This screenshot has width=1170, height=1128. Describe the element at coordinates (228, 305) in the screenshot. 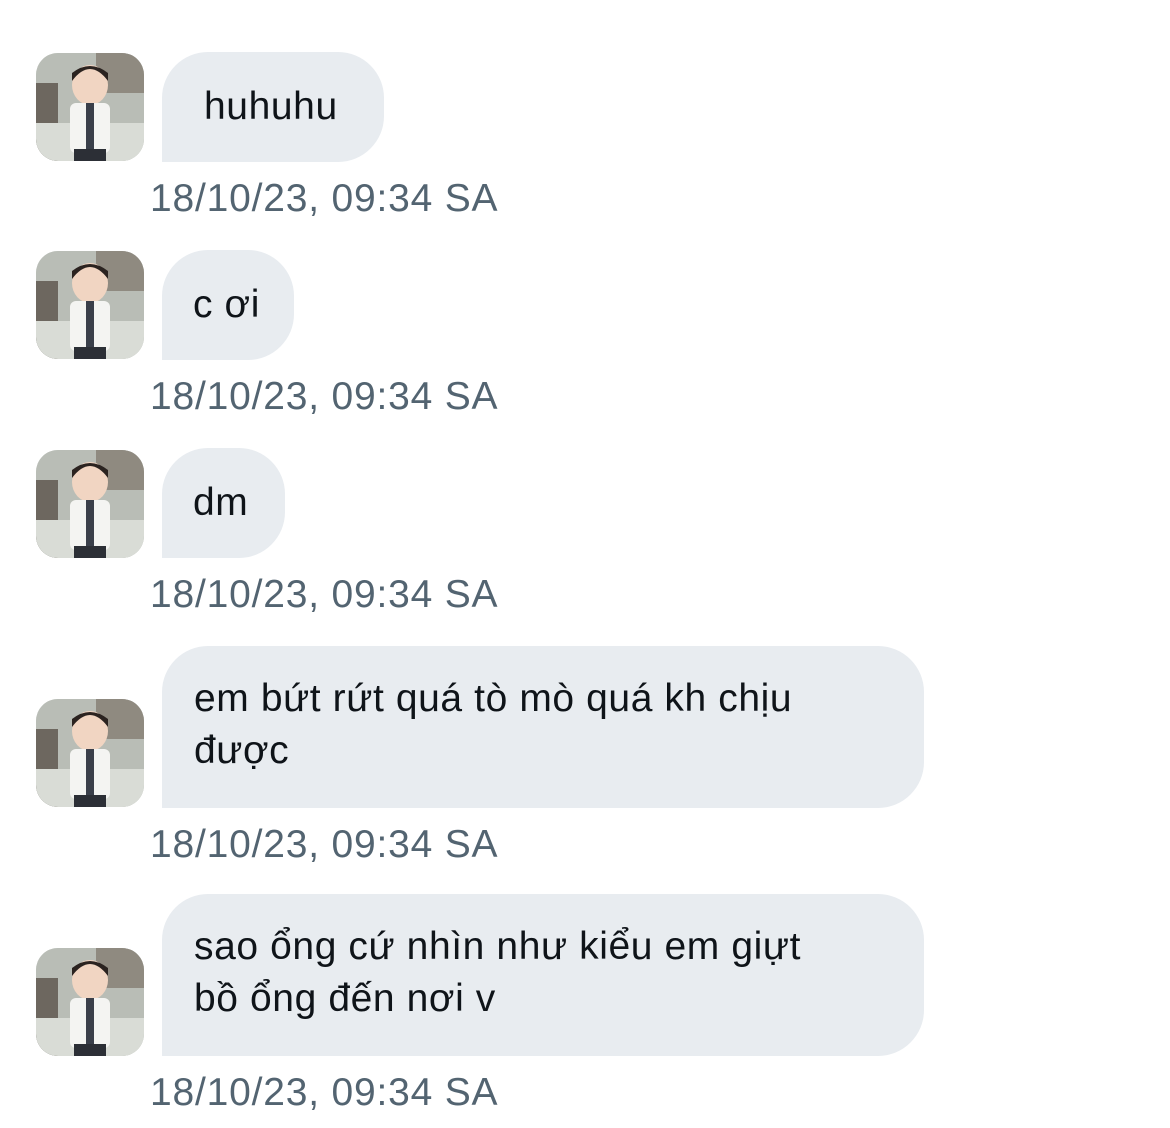

I see `message-bubble: c ơi` at that location.